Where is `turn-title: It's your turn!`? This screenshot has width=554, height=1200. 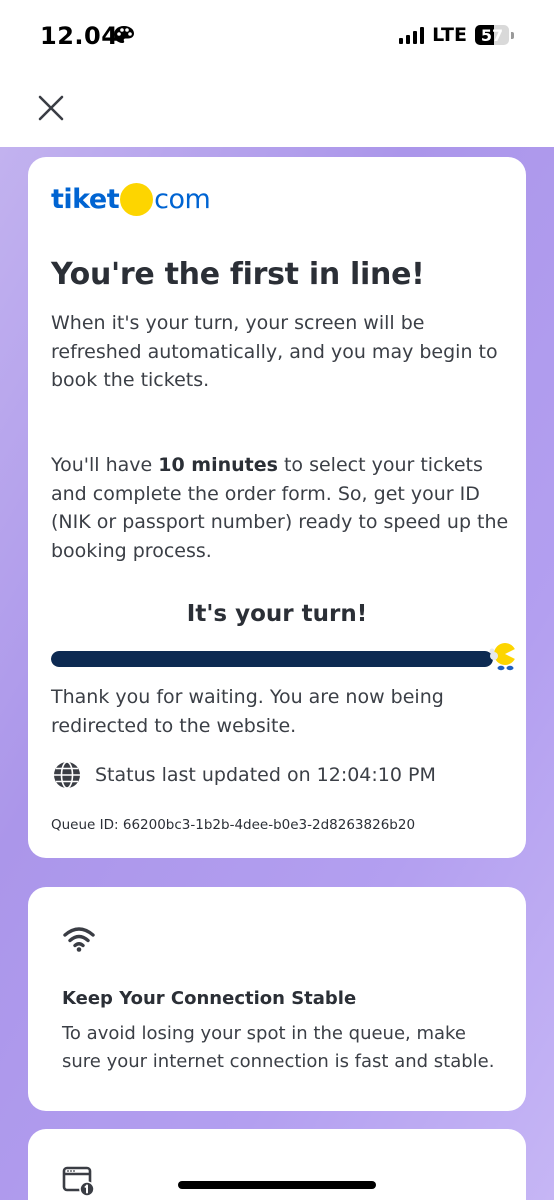
turn-title: It's your turn! is located at coordinates (277, 614).